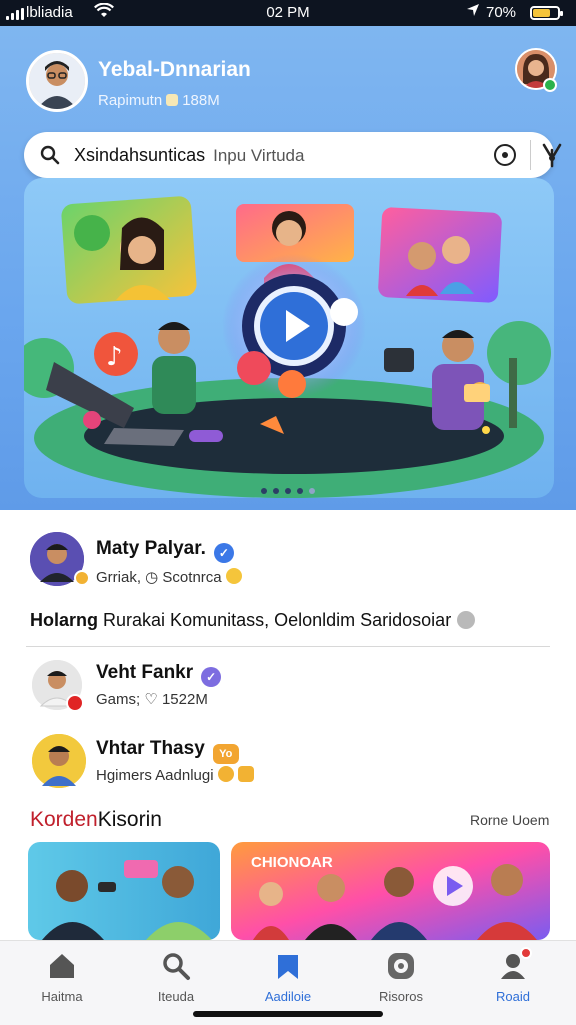 The height and width of the screenshot is (1025, 576). Describe the element at coordinates (288, 762) in the screenshot. I see `list-item: Vhtar Thasy Yo Hgimers Aadnlugi` at that location.